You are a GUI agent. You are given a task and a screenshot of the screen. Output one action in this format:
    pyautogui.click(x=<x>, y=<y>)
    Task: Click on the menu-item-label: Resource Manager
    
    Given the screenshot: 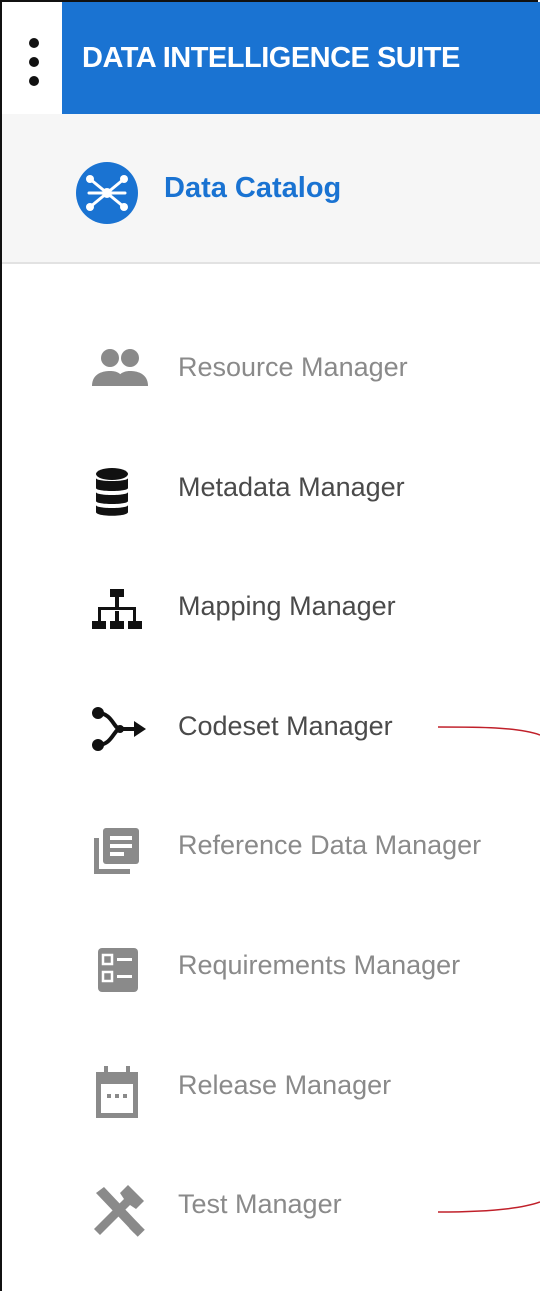 What is the action you would take?
    pyautogui.click(x=293, y=367)
    